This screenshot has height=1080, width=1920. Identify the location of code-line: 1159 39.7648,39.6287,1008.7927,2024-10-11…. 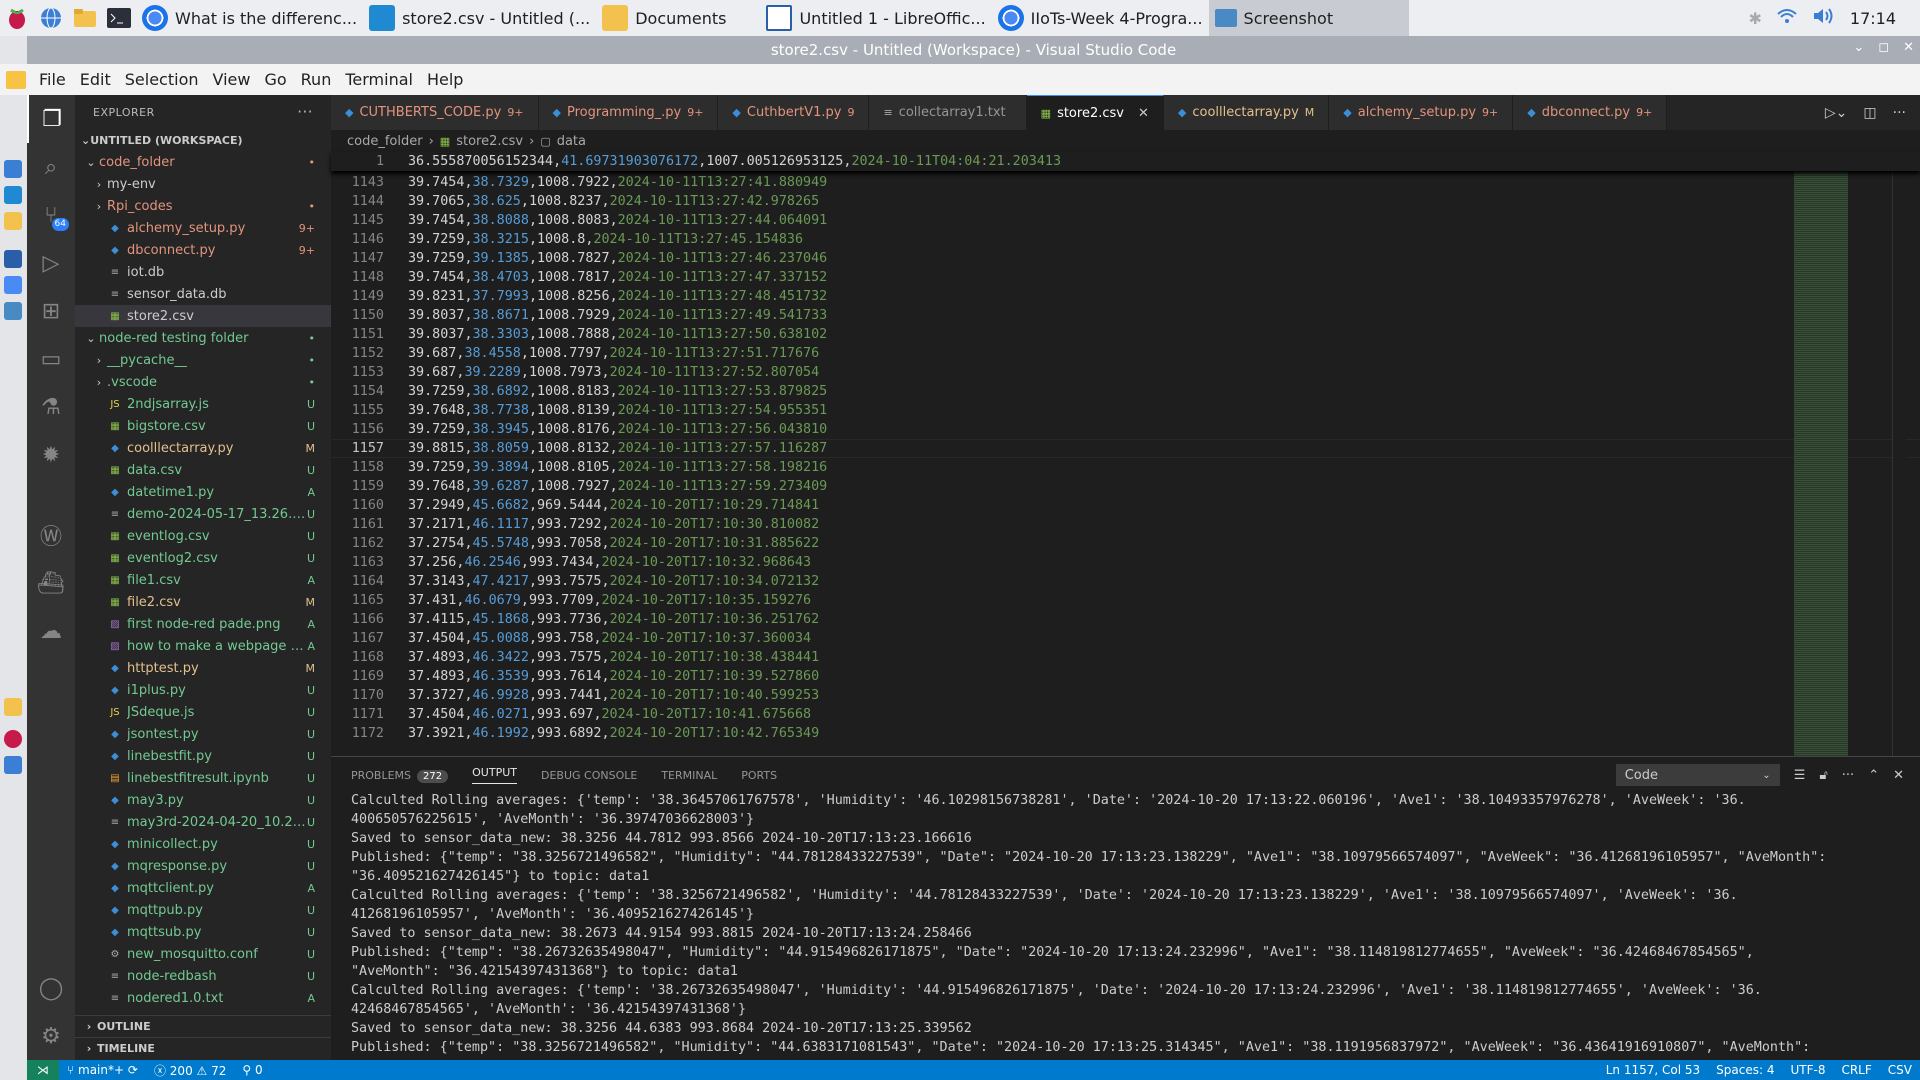
(1125, 486).